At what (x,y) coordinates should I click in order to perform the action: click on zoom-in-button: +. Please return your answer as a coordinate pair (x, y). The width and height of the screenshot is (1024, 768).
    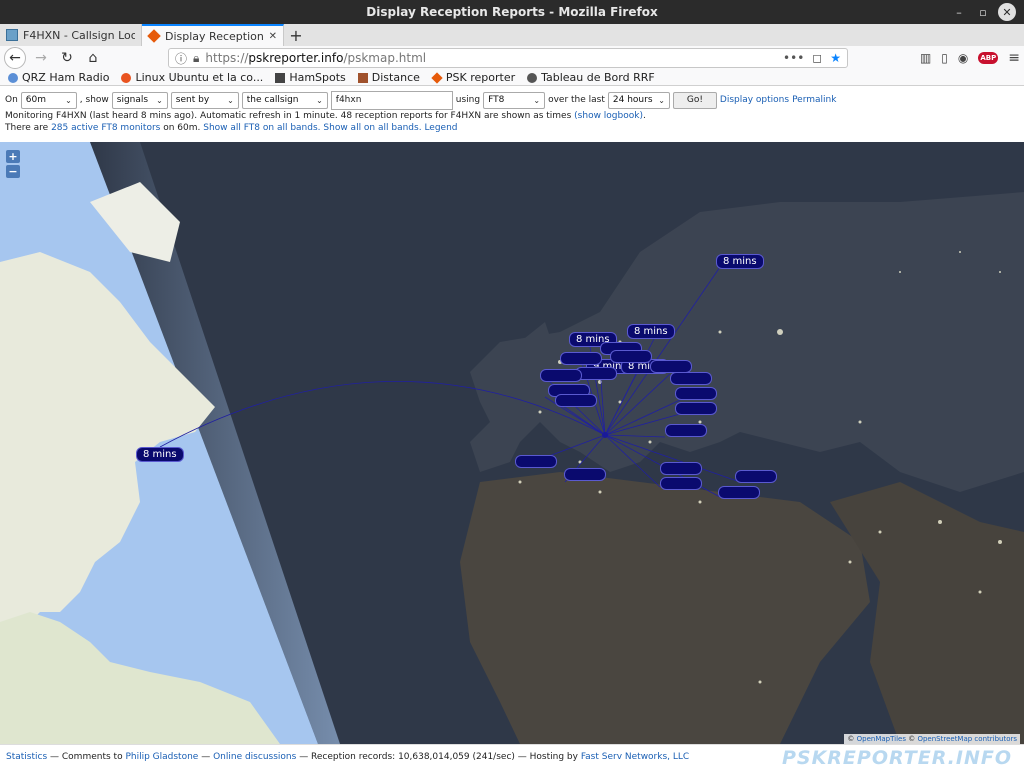
    Looking at the image, I should click on (13, 156).